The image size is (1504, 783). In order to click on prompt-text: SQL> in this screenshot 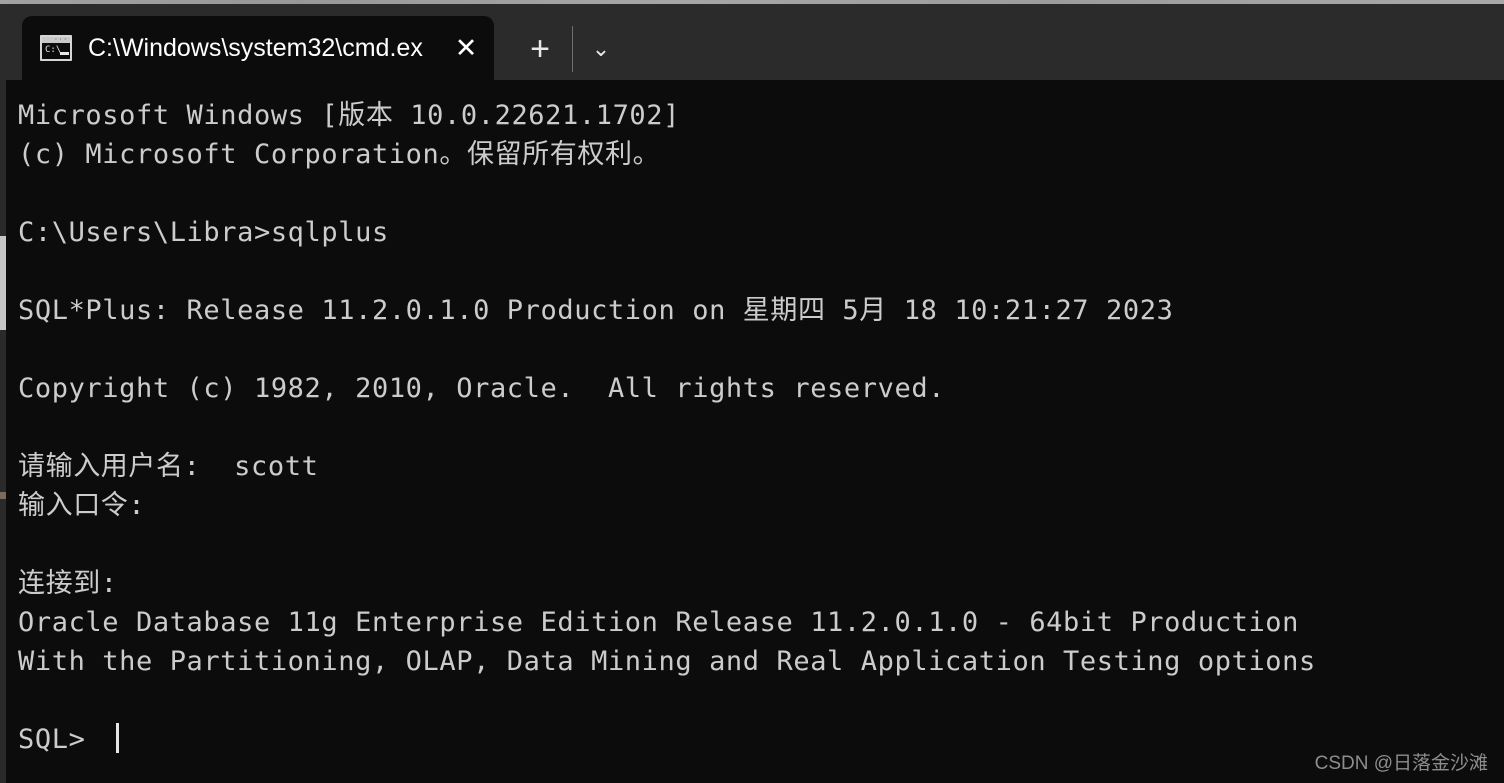, I will do `click(60, 739)`.